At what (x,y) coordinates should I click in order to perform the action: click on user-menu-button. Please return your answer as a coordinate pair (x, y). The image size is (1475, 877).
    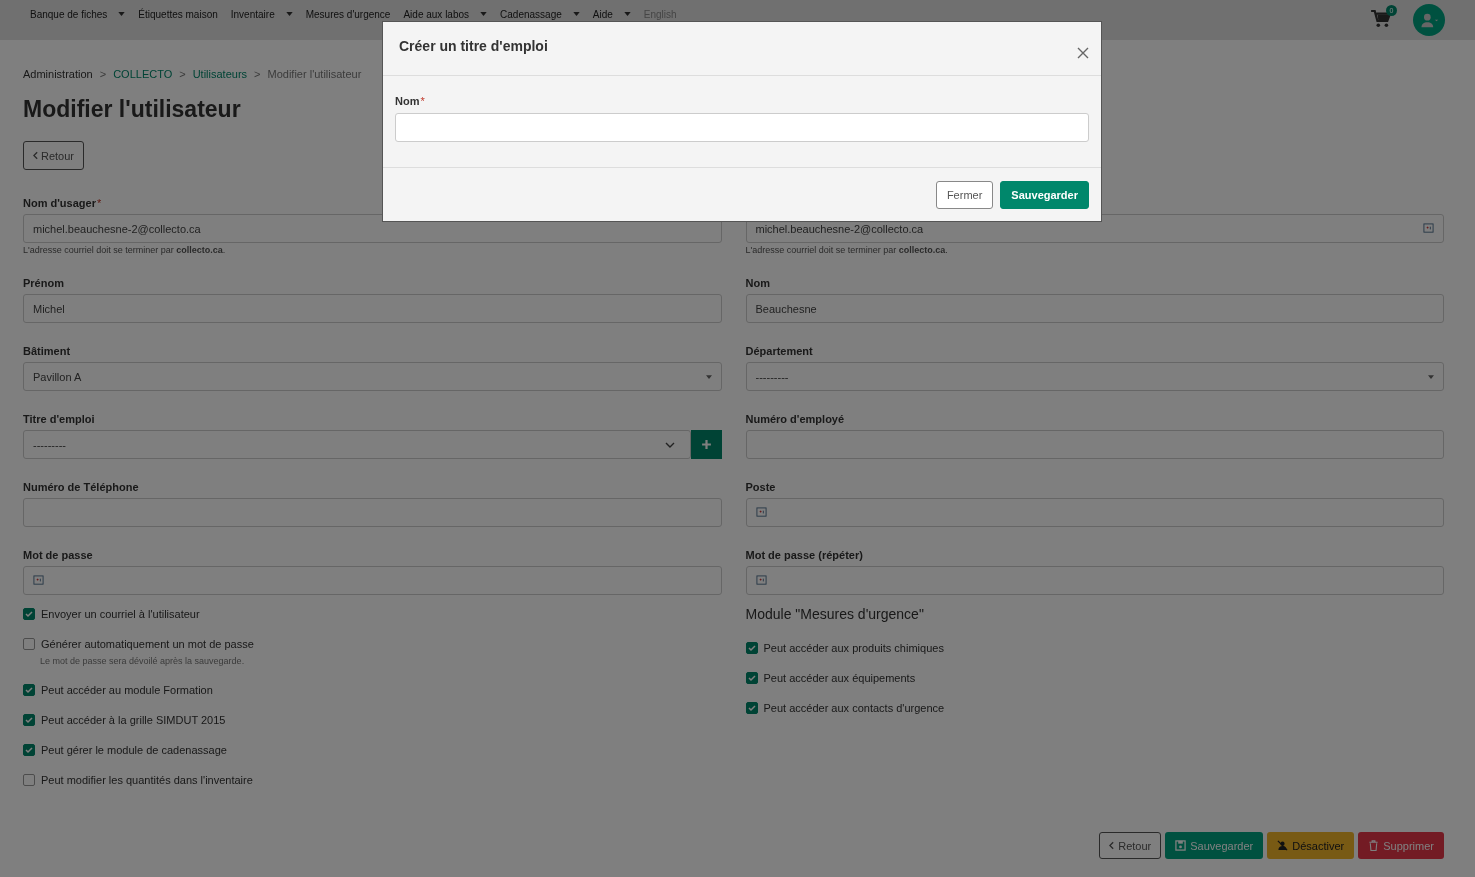
    Looking at the image, I should click on (1429, 20).